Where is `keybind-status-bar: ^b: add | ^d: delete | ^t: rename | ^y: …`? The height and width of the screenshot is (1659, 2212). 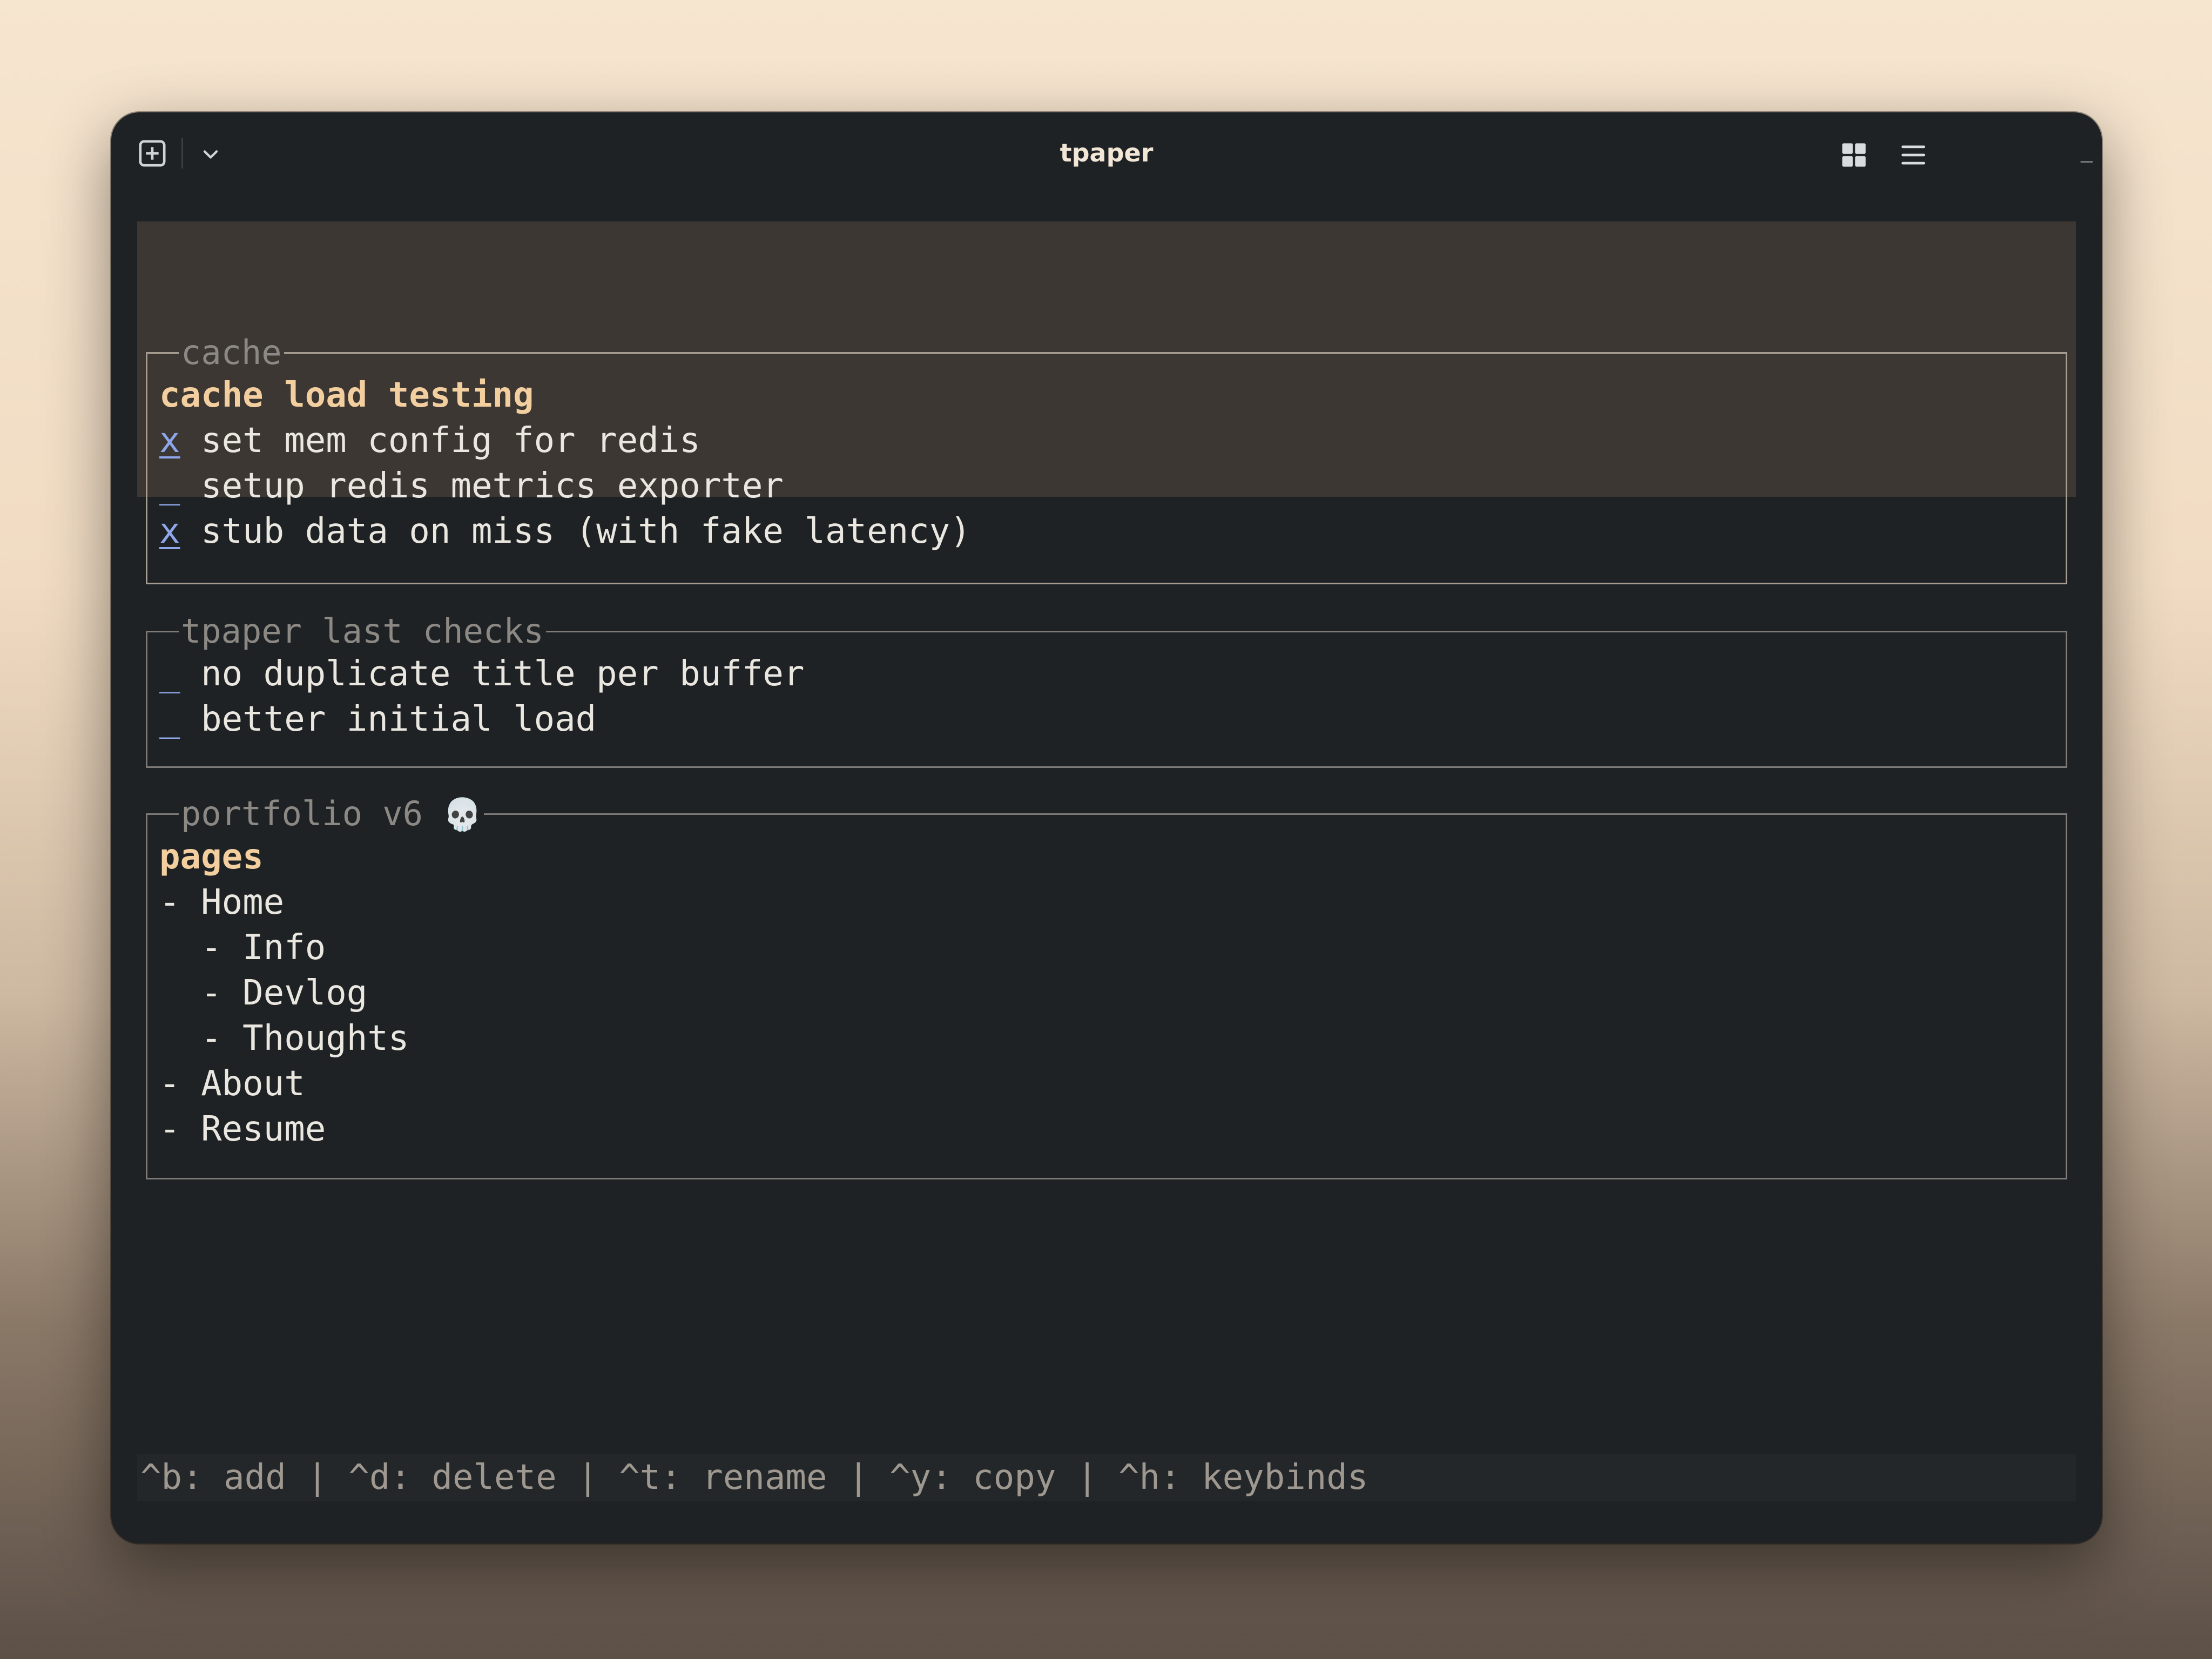 keybind-status-bar: ^b: add | ^d: delete | ^t: rename | ^y: … is located at coordinates (1106, 1477).